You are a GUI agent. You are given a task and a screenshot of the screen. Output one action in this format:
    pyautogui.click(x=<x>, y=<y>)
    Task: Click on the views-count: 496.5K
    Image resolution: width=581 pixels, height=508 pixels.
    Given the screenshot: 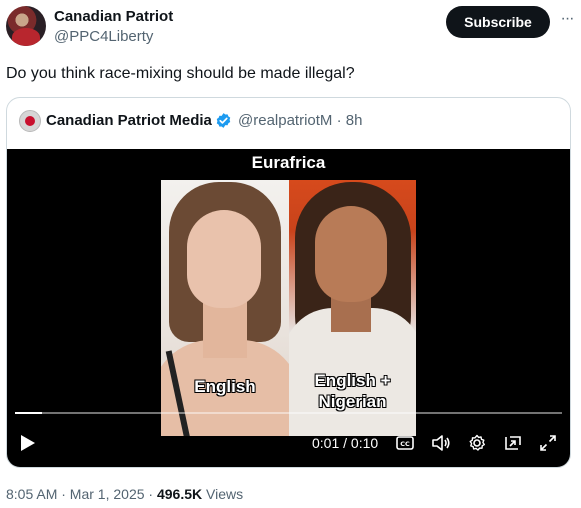 What is the action you would take?
    pyautogui.click(x=179, y=494)
    